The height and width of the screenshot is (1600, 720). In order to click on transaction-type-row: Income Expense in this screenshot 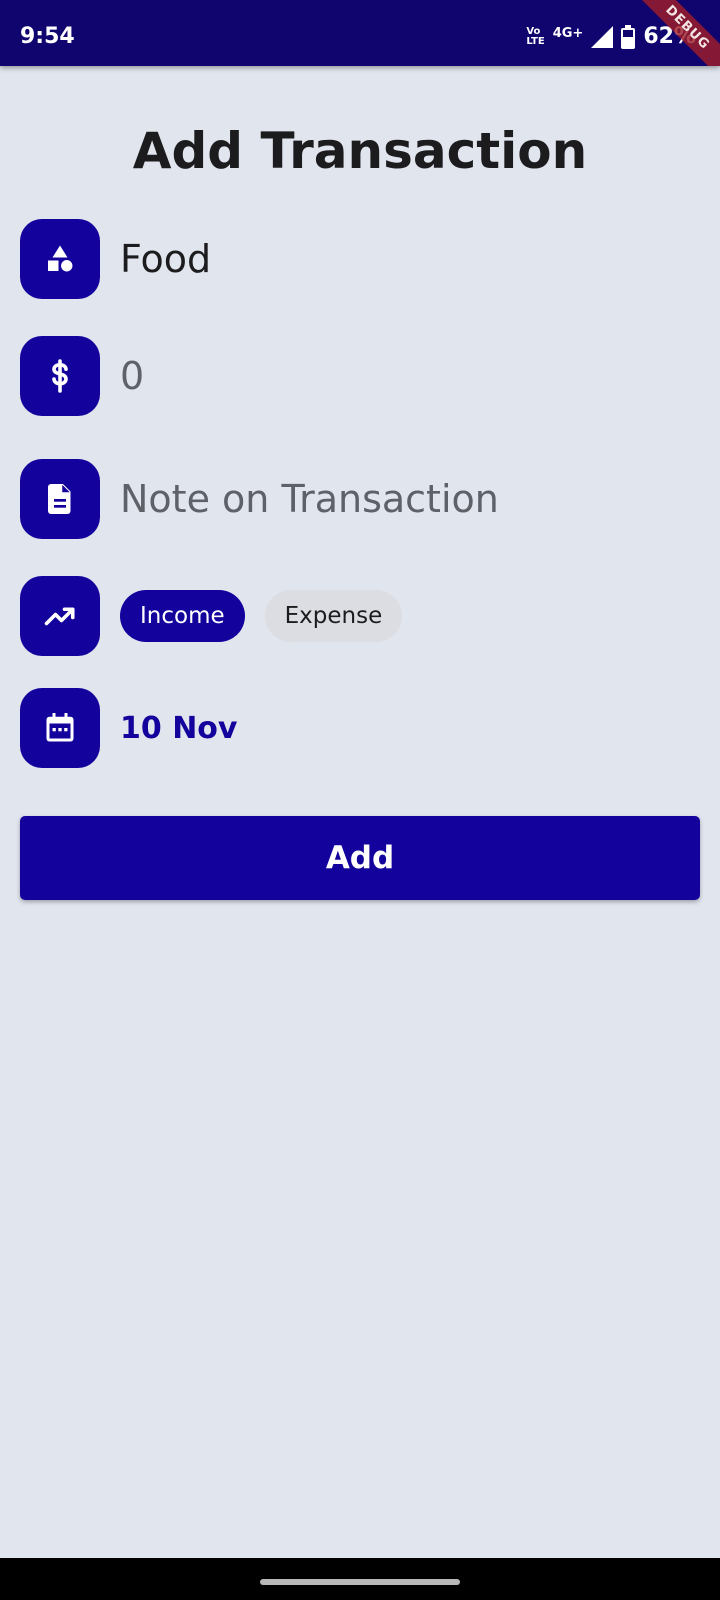, I will do `click(211, 616)`.